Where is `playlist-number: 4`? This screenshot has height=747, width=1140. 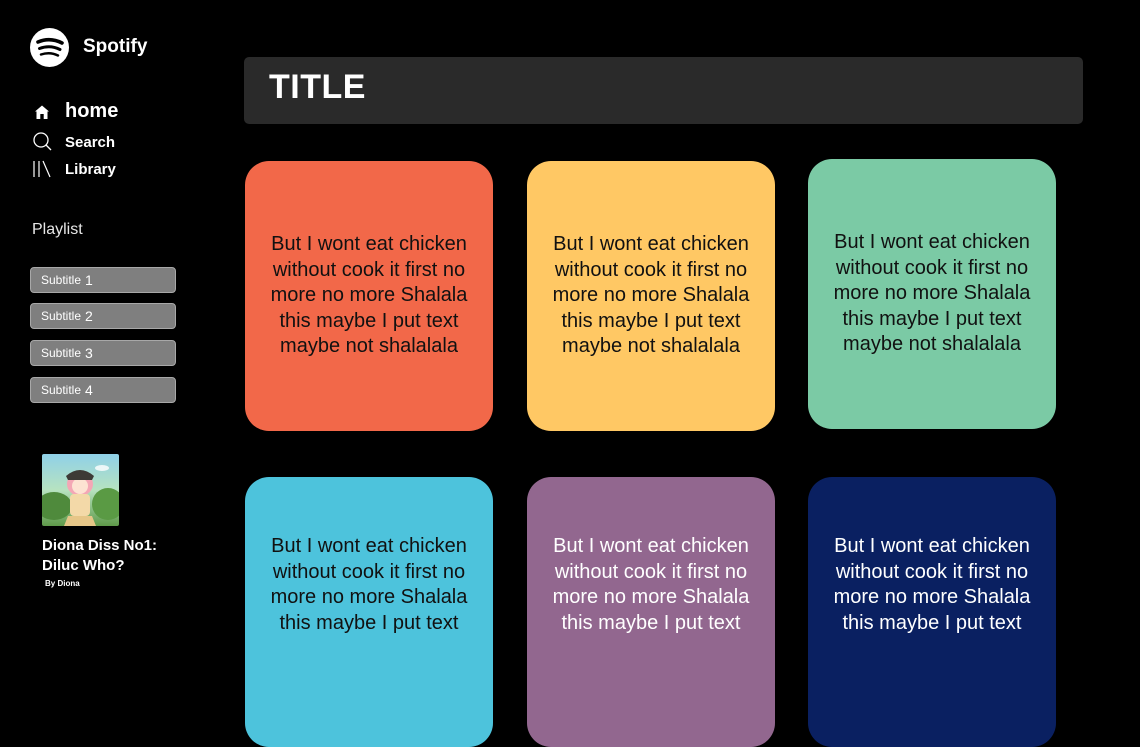
playlist-number: 4 is located at coordinates (89, 390).